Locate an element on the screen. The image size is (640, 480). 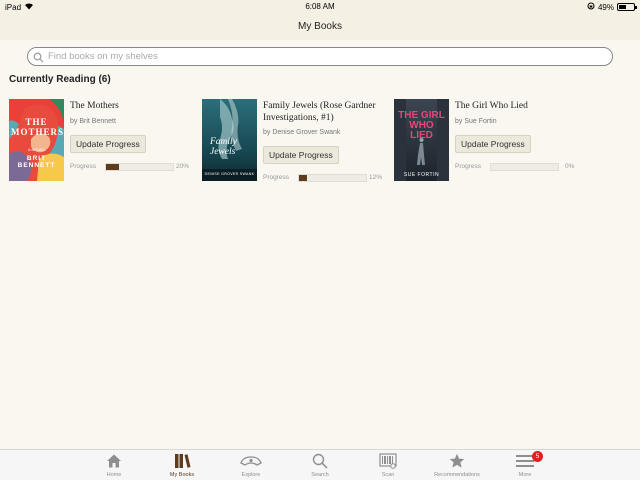
tab-recommendations: Recommendations is located at coordinates (457, 466).